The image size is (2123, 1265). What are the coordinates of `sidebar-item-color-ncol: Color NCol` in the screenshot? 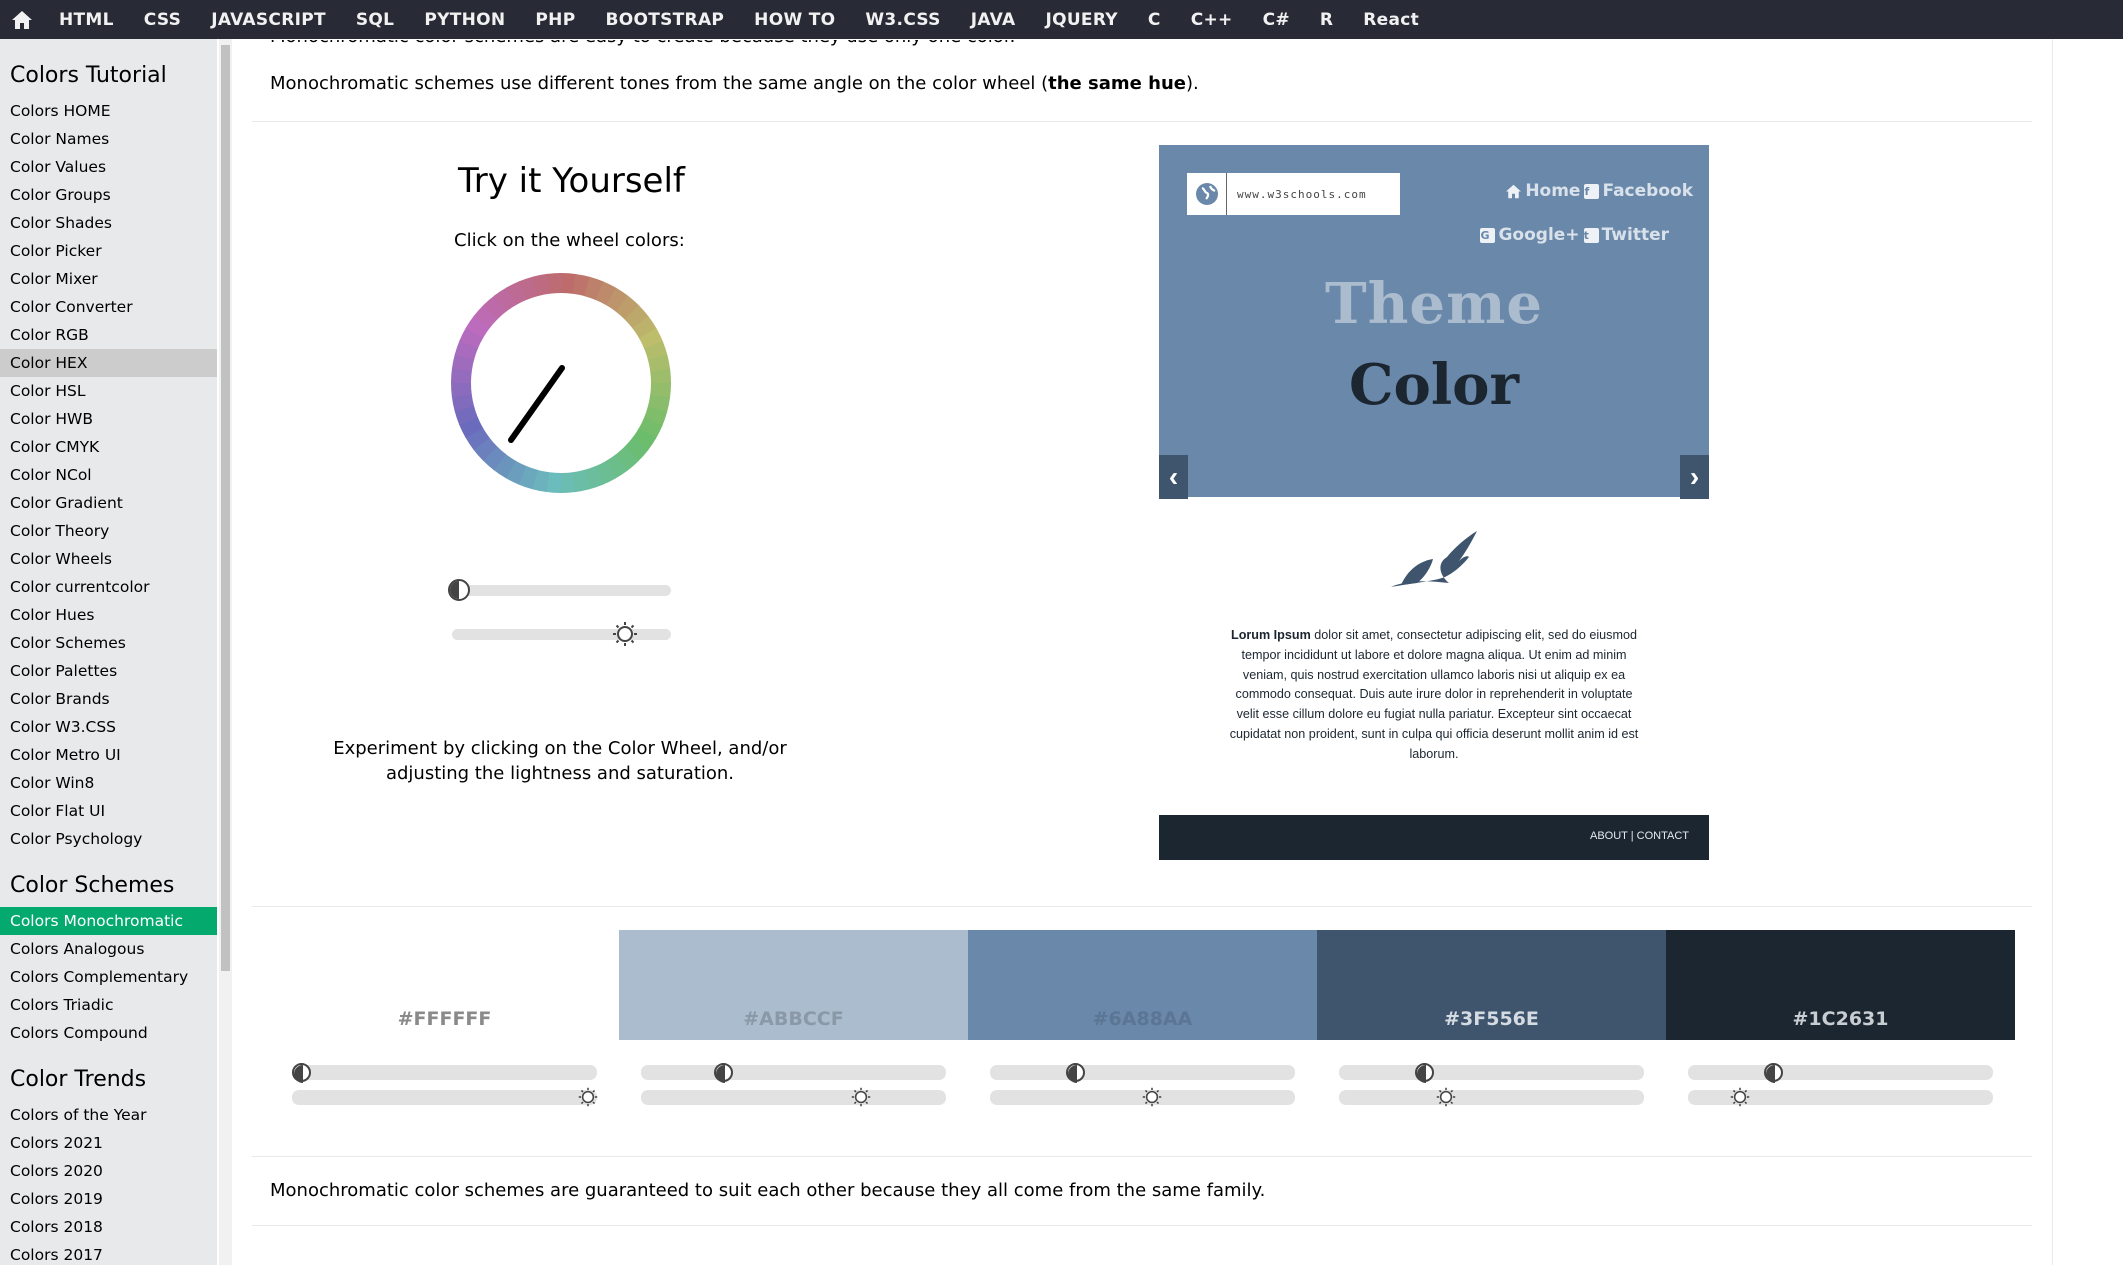 It's located at (108, 475).